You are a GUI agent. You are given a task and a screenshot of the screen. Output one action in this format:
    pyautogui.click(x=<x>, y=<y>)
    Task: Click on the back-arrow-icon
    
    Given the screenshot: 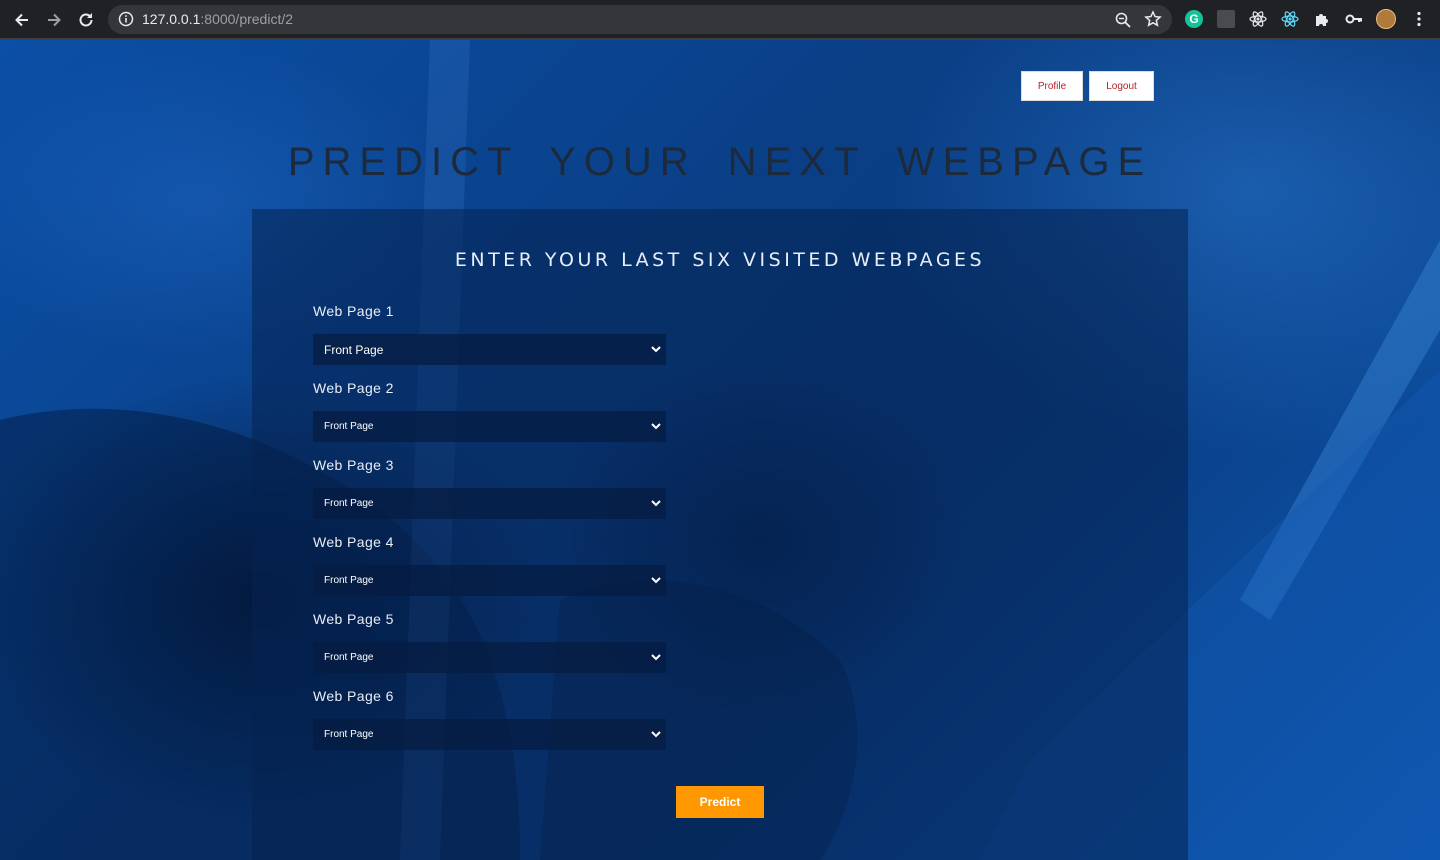 What is the action you would take?
    pyautogui.click(x=22, y=20)
    